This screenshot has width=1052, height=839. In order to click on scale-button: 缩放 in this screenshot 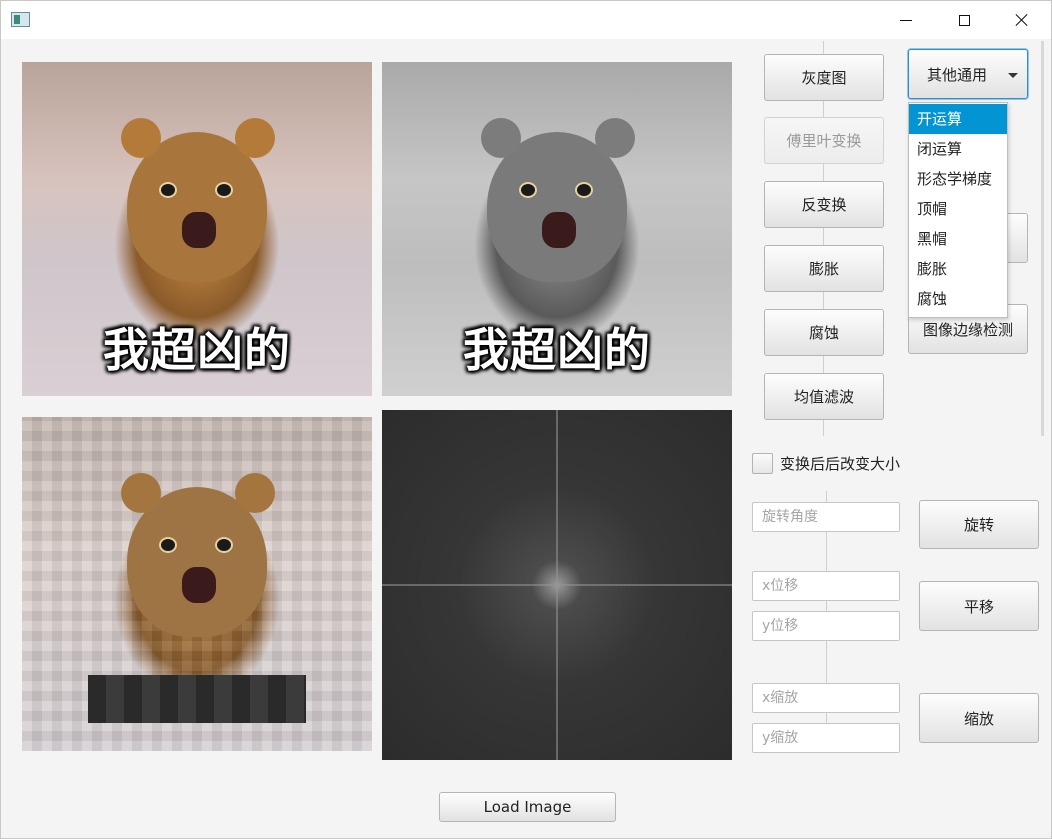, I will do `click(979, 718)`.